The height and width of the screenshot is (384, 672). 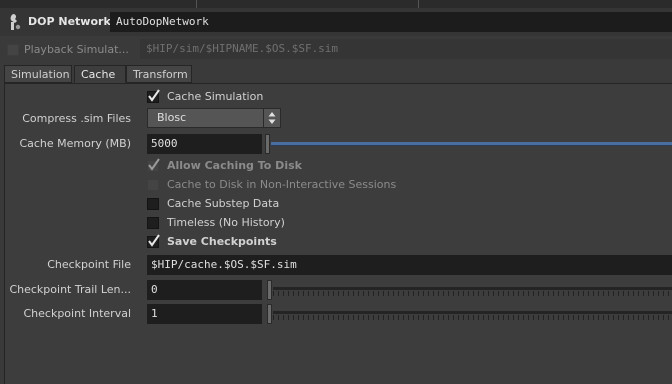 What do you see at coordinates (75, 143) in the screenshot?
I see `cache-memory-label: Cache Memory (MB)` at bounding box center [75, 143].